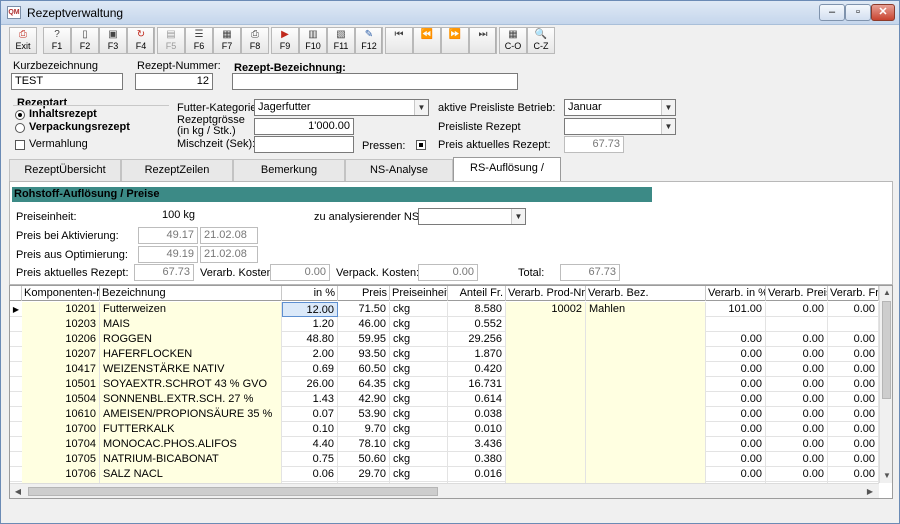  I want to click on vertical-scroll-thumb, so click(886, 350).